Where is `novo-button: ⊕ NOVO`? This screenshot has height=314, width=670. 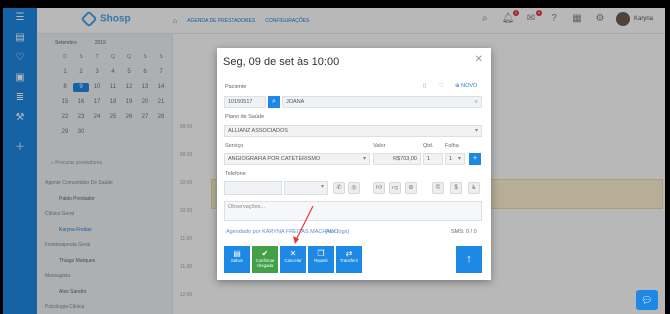 novo-button: ⊕ NOVO is located at coordinates (466, 86).